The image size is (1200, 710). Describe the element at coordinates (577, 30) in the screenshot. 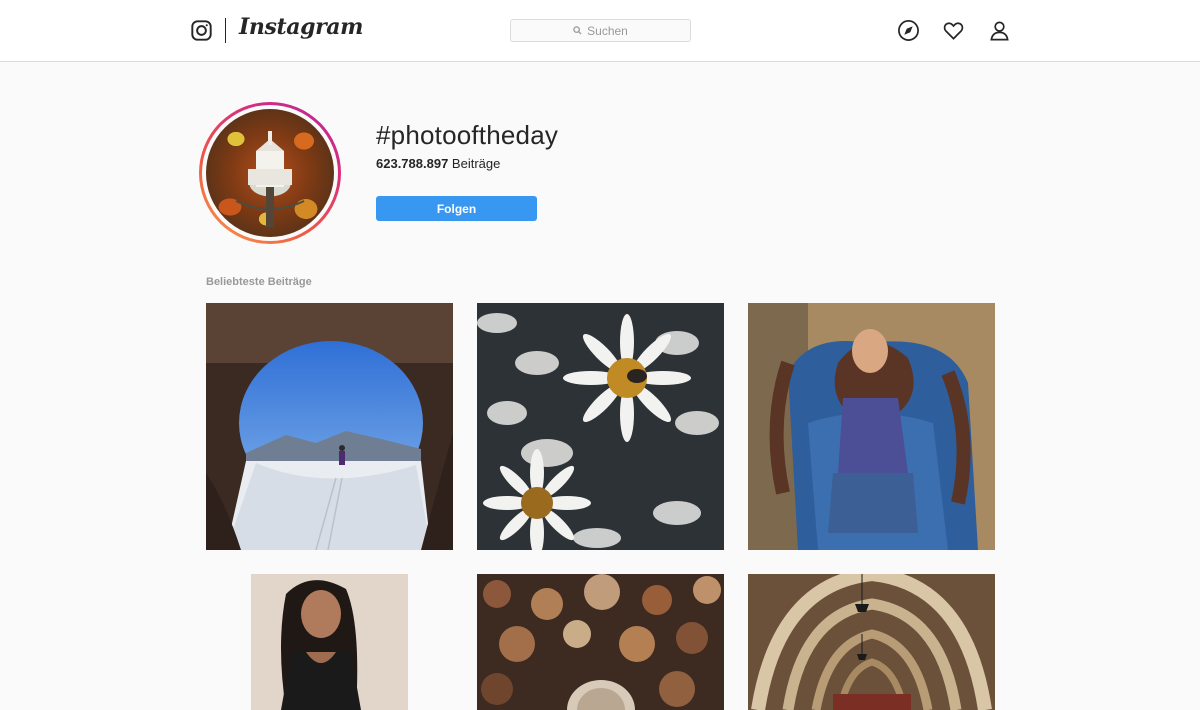

I see `search-icon` at that location.